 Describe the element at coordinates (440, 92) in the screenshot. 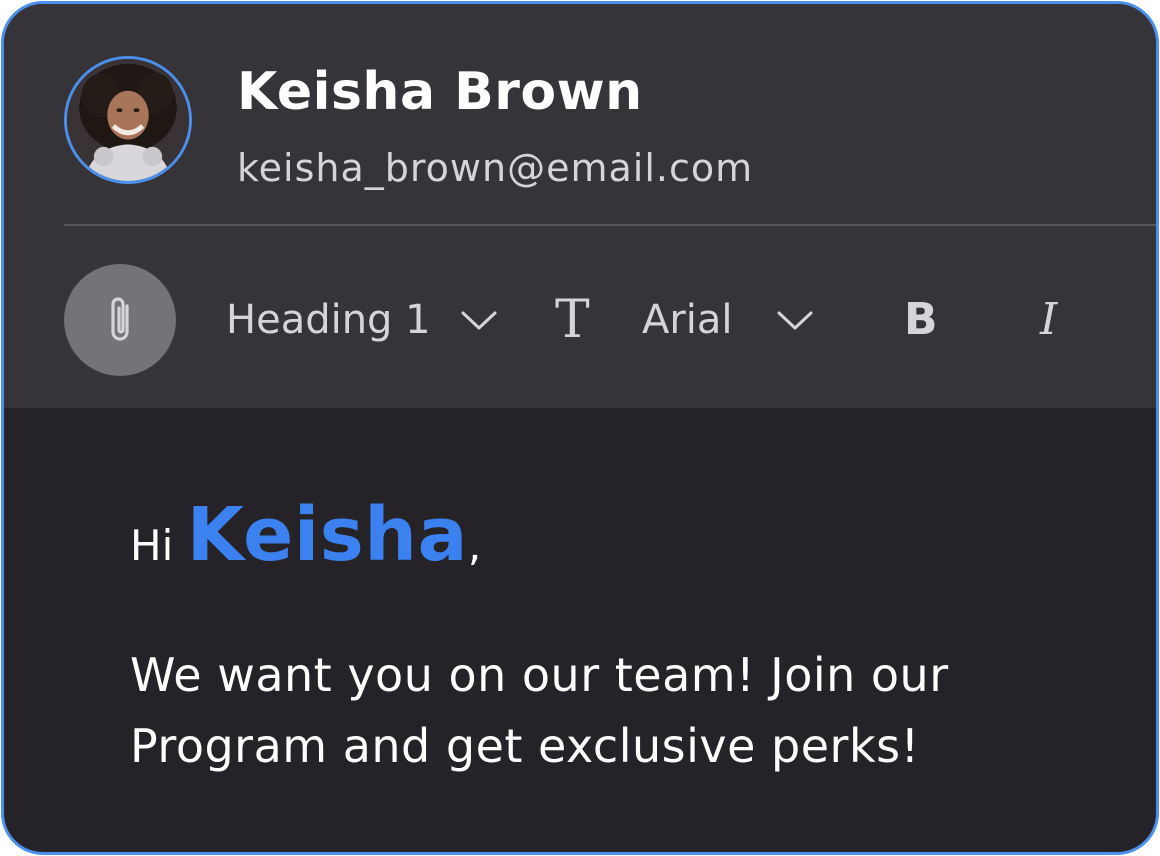

I see `sender-name: Keisha Brown` at that location.